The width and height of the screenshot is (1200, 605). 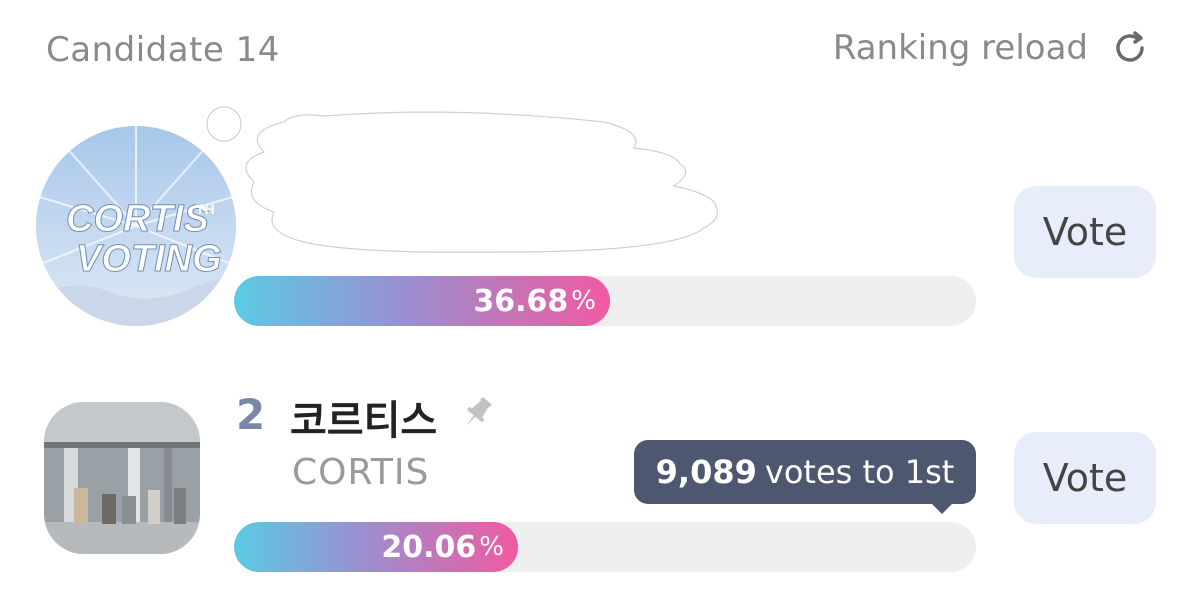 I want to click on percent-value-1: 36.68, so click(x=521, y=301).